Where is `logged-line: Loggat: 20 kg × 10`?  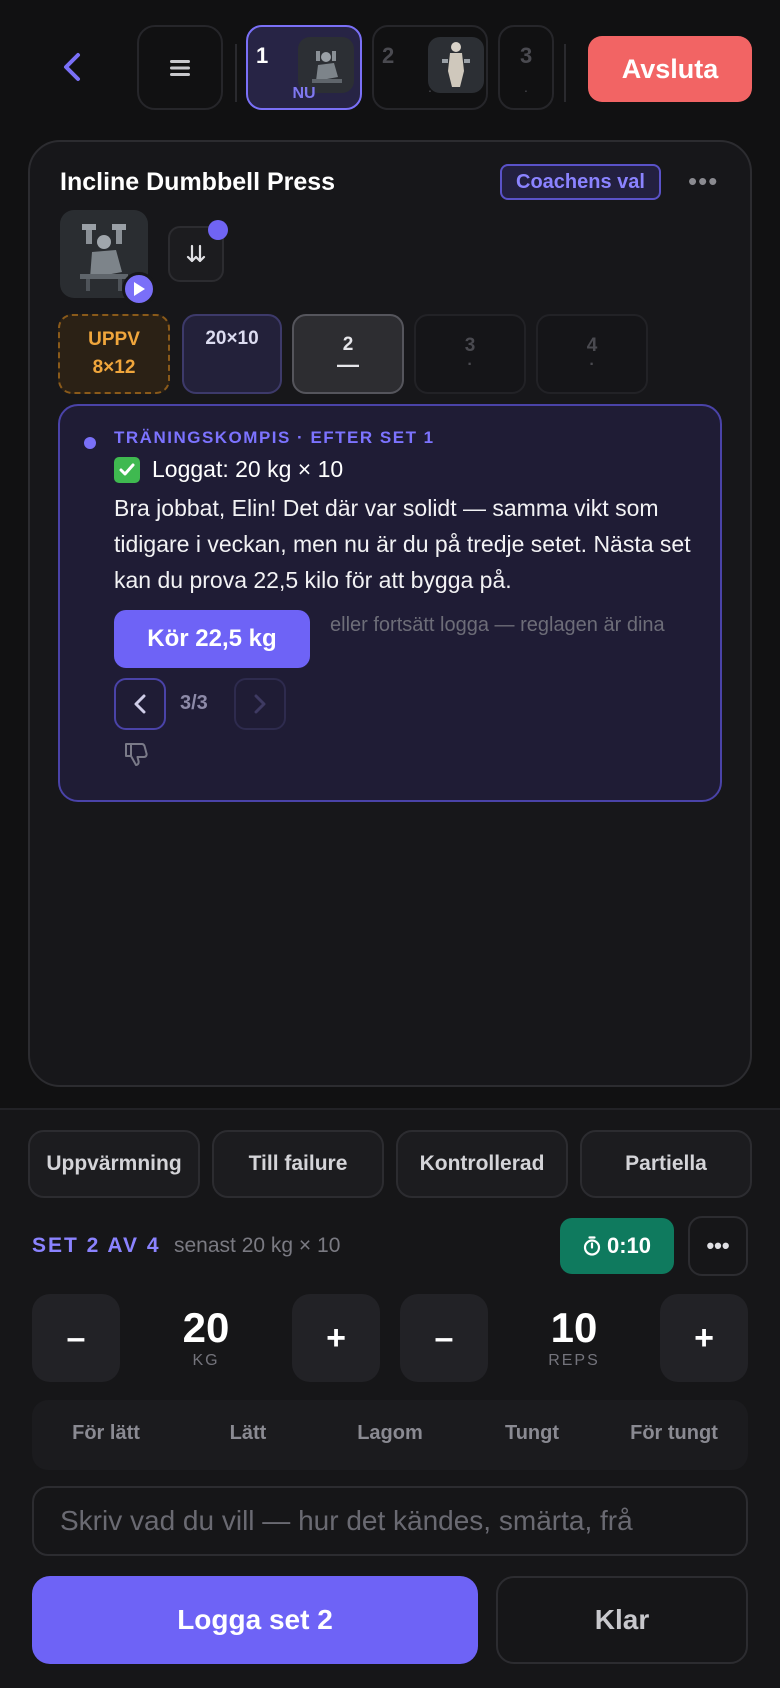 logged-line: Loggat: 20 kg × 10 is located at coordinates (228, 469).